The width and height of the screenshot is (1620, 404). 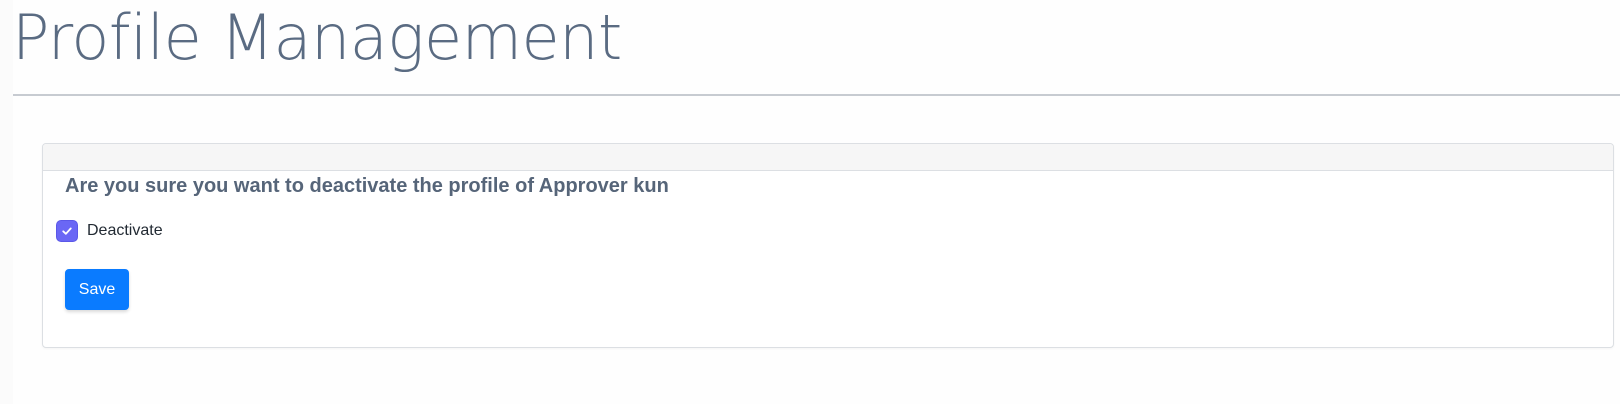 I want to click on deactivate-checkbox, so click(x=67, y=231).